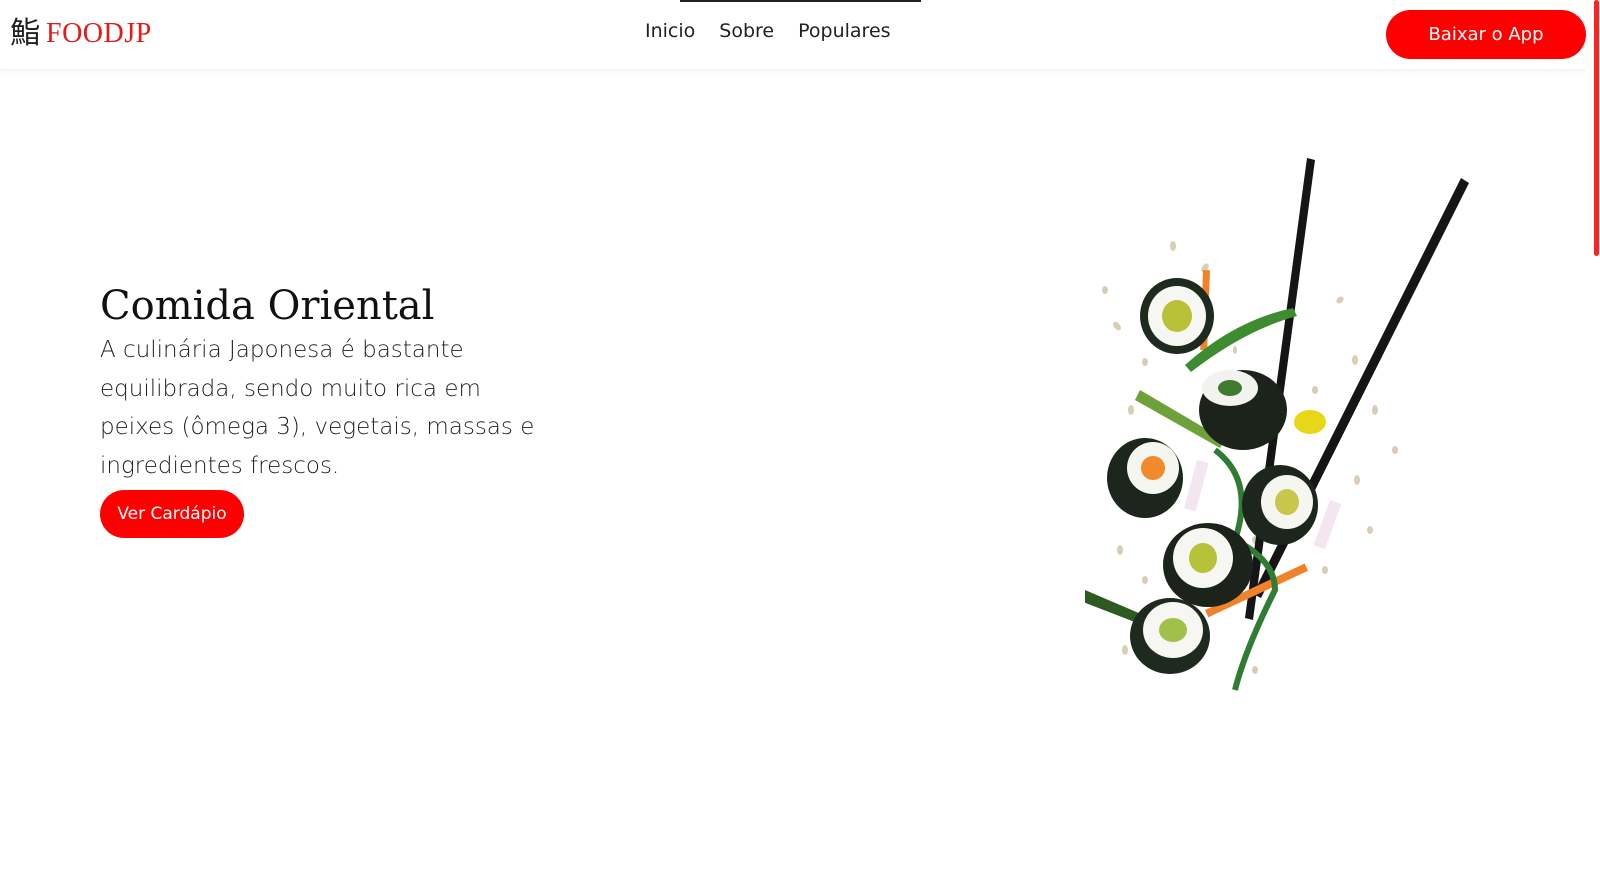  Describe the element at coordinates (670, 31) in the screenshot. I see `nav-link-inicio: Inicio` at that location.